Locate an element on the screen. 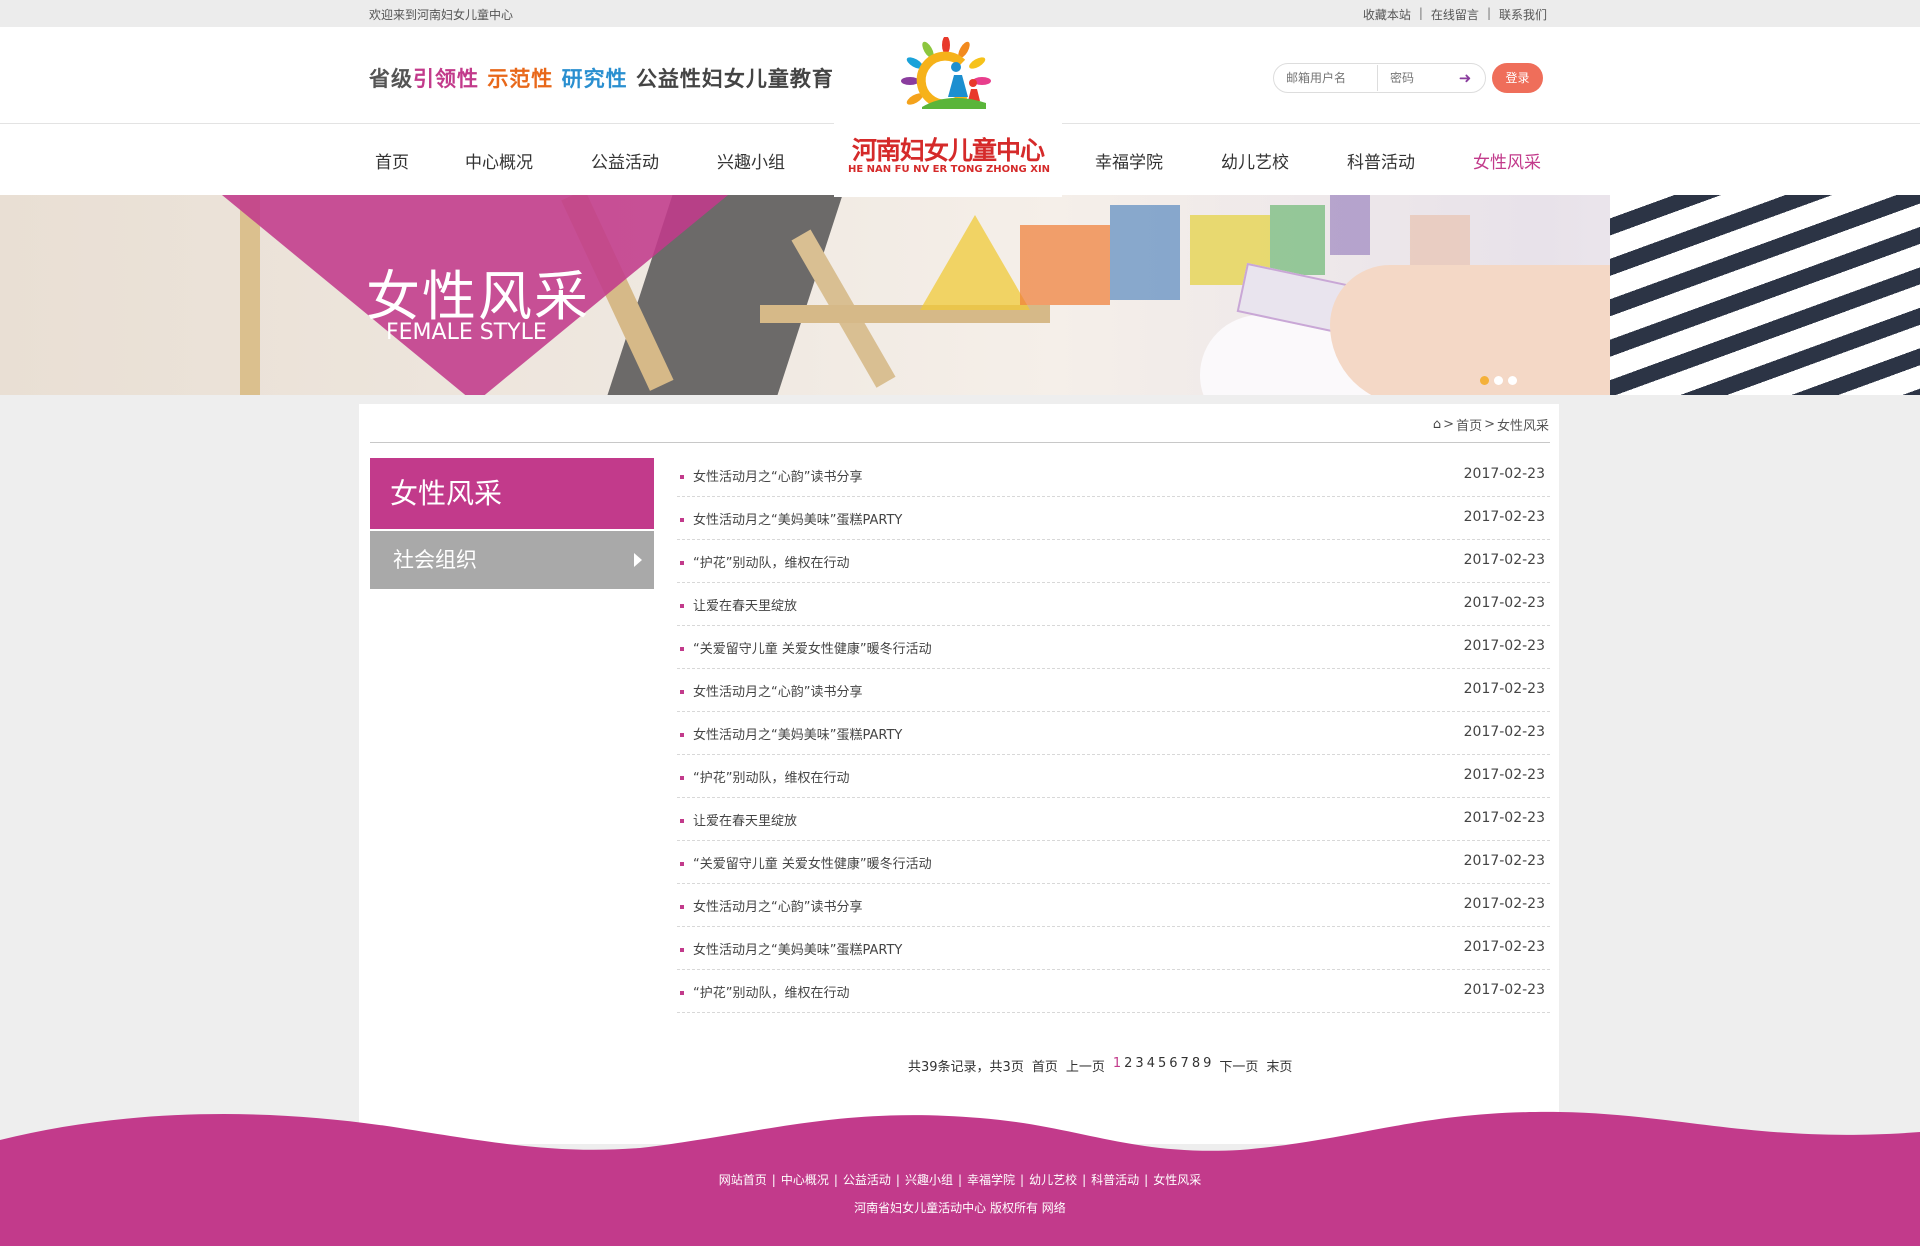 The image size is (1920, 1246). username-input is located at coordinates (1326, 78).